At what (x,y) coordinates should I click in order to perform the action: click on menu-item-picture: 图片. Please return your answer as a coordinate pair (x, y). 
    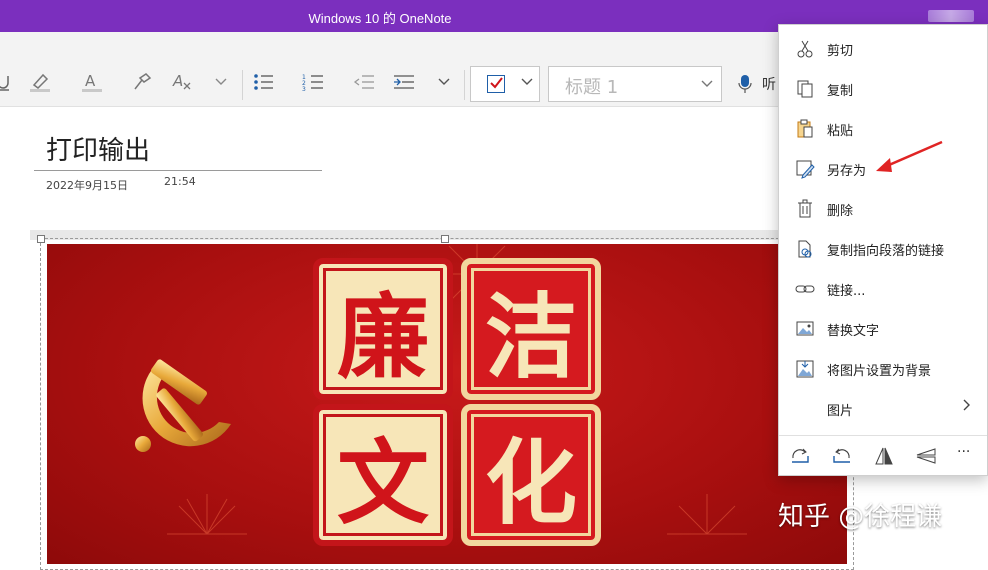
    Looking at the image, I should click on (883, 409).